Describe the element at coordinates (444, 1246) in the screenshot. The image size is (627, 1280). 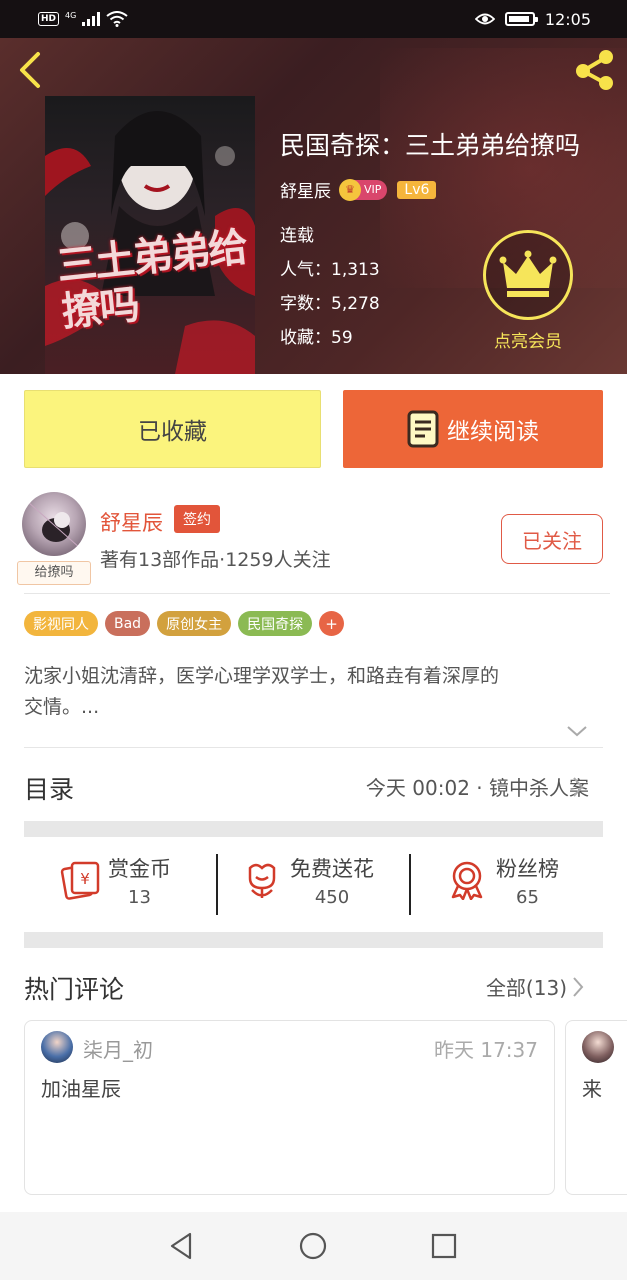
I see `recents-square-icon` at that location.